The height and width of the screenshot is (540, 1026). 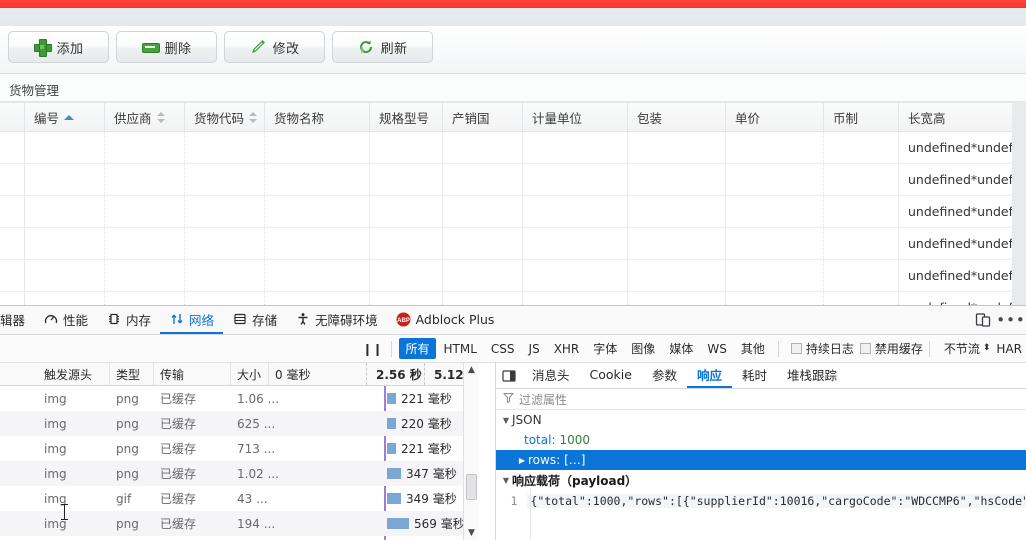 I want to click on payload-section-header: ▼ 响应载荷（payload）, so click(x=761, y=480).